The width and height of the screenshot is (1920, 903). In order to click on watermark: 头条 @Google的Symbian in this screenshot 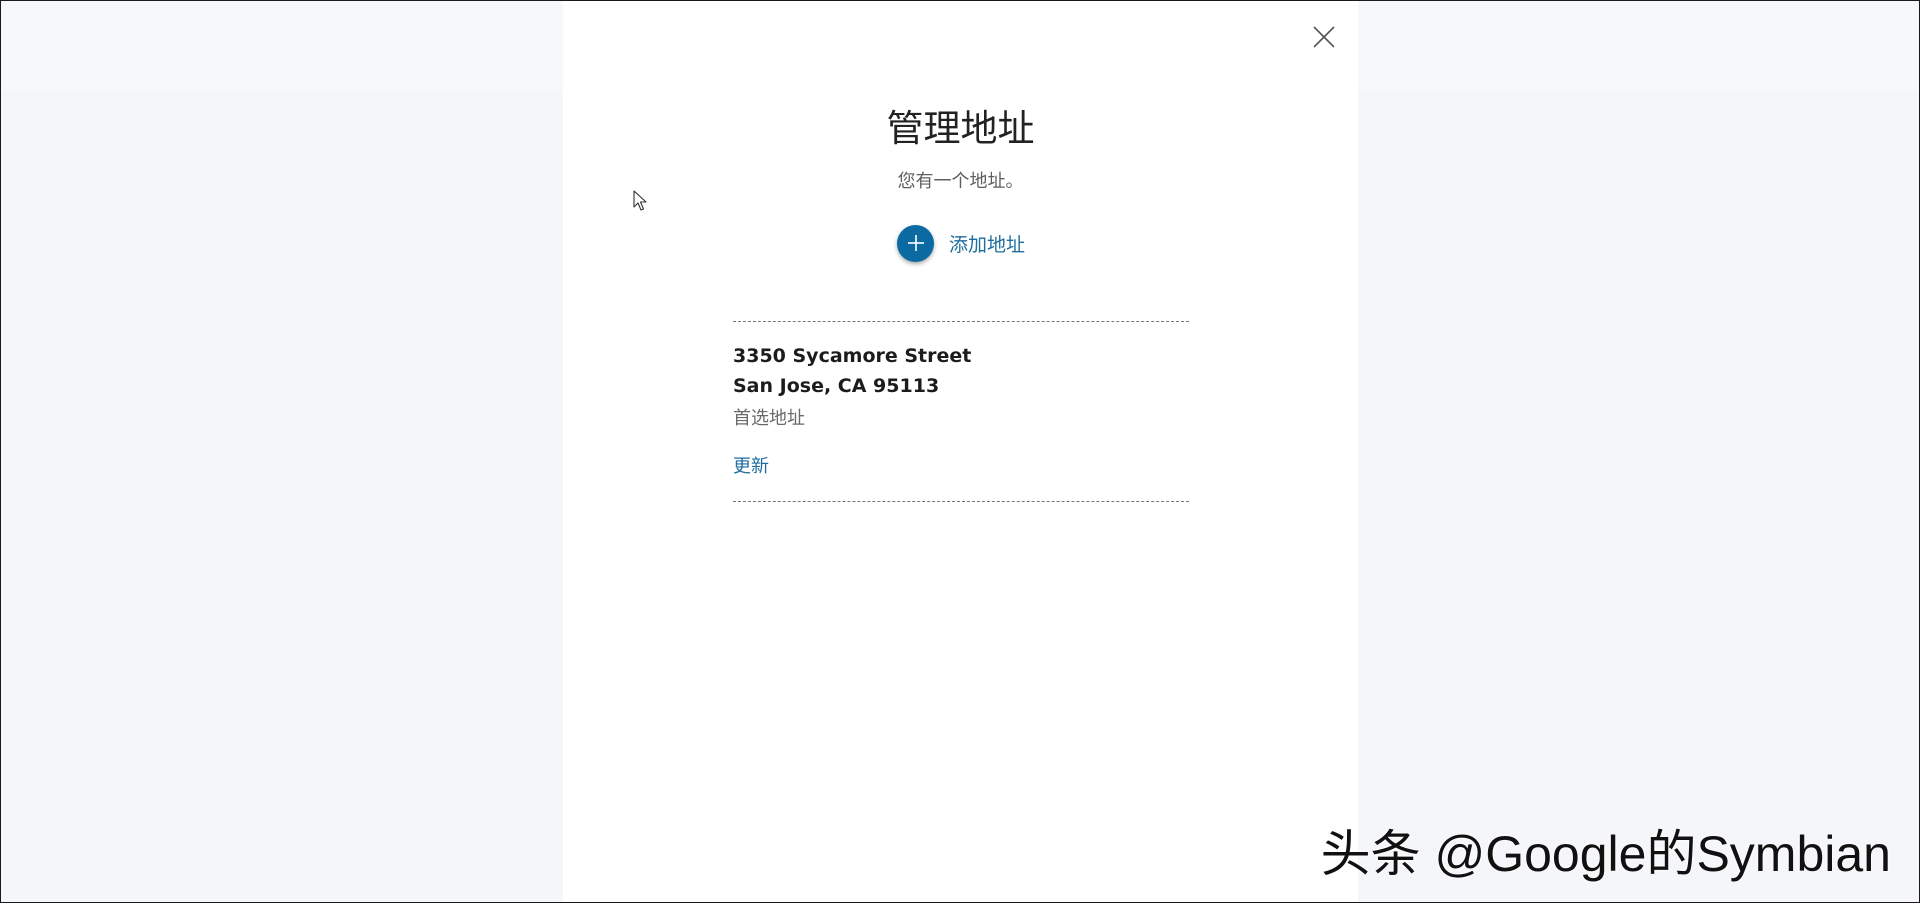, I will do `click(1605, 854)`.